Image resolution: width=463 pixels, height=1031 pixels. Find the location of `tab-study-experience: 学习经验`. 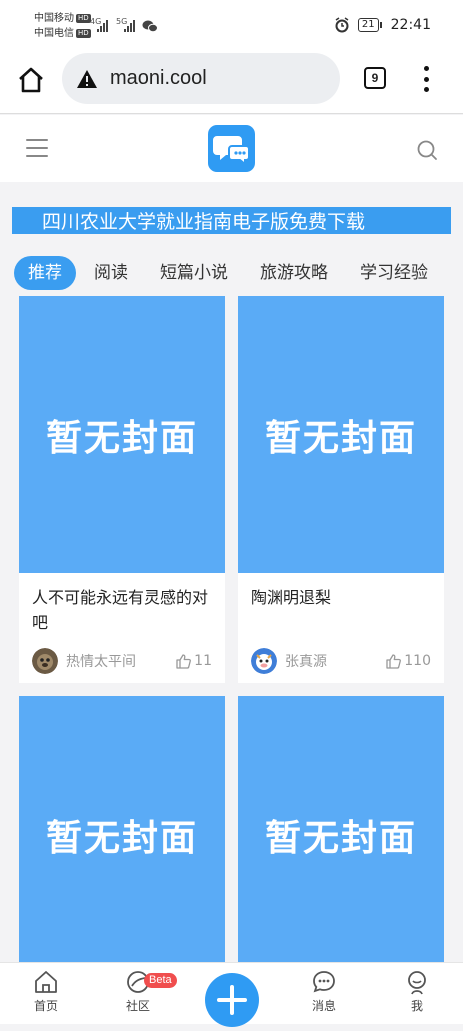

tab-study-experience: 学习经验 is located at coordinates (394, 273).